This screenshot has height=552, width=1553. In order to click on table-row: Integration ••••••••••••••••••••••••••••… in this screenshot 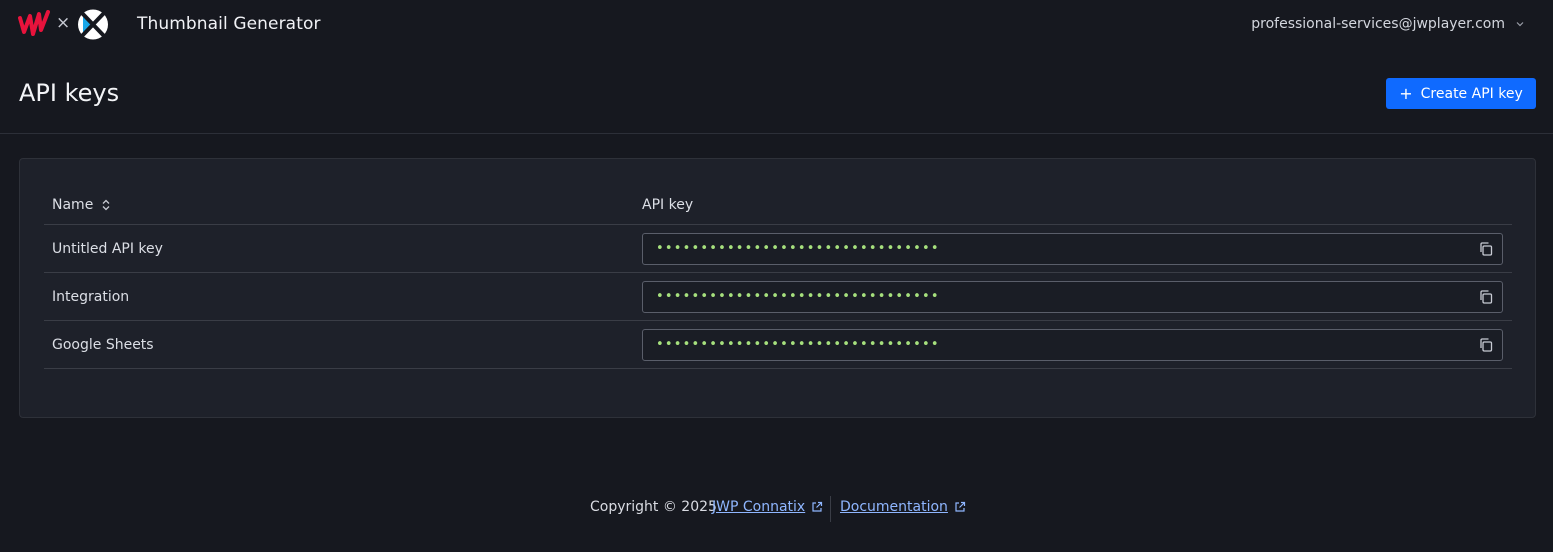, I will do `click(778, 297)`.